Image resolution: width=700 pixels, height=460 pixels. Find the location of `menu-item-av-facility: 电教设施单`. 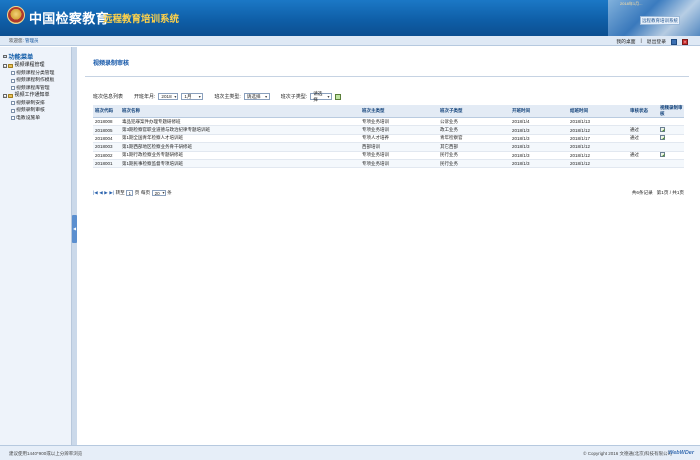

menu-item-av-facility: 电教设施单 is located at coordinates (37, 119).